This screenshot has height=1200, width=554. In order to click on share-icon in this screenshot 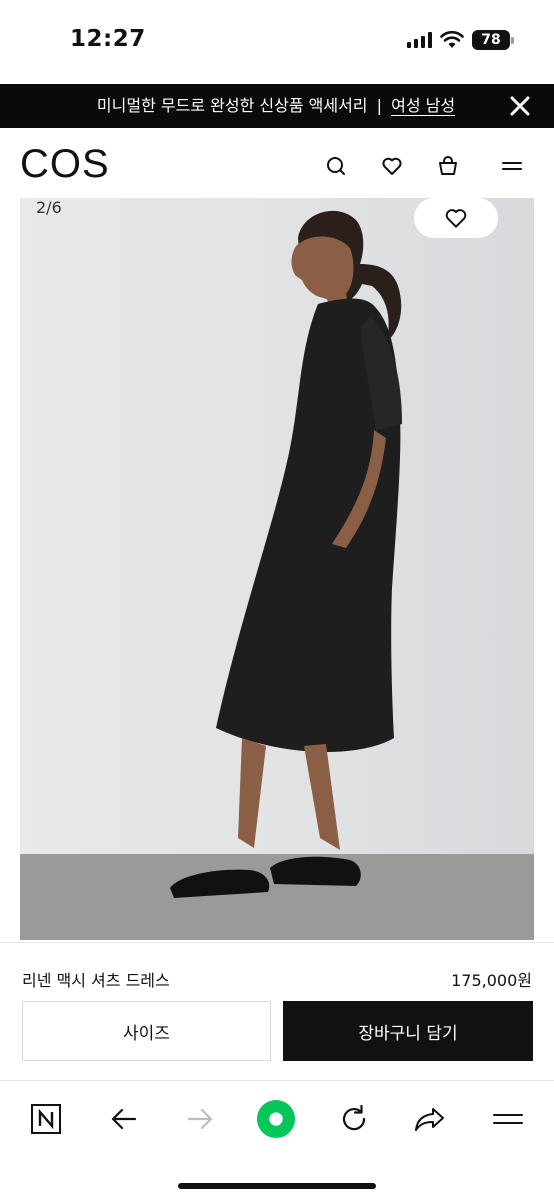, I will do `click(430, 1119)`.